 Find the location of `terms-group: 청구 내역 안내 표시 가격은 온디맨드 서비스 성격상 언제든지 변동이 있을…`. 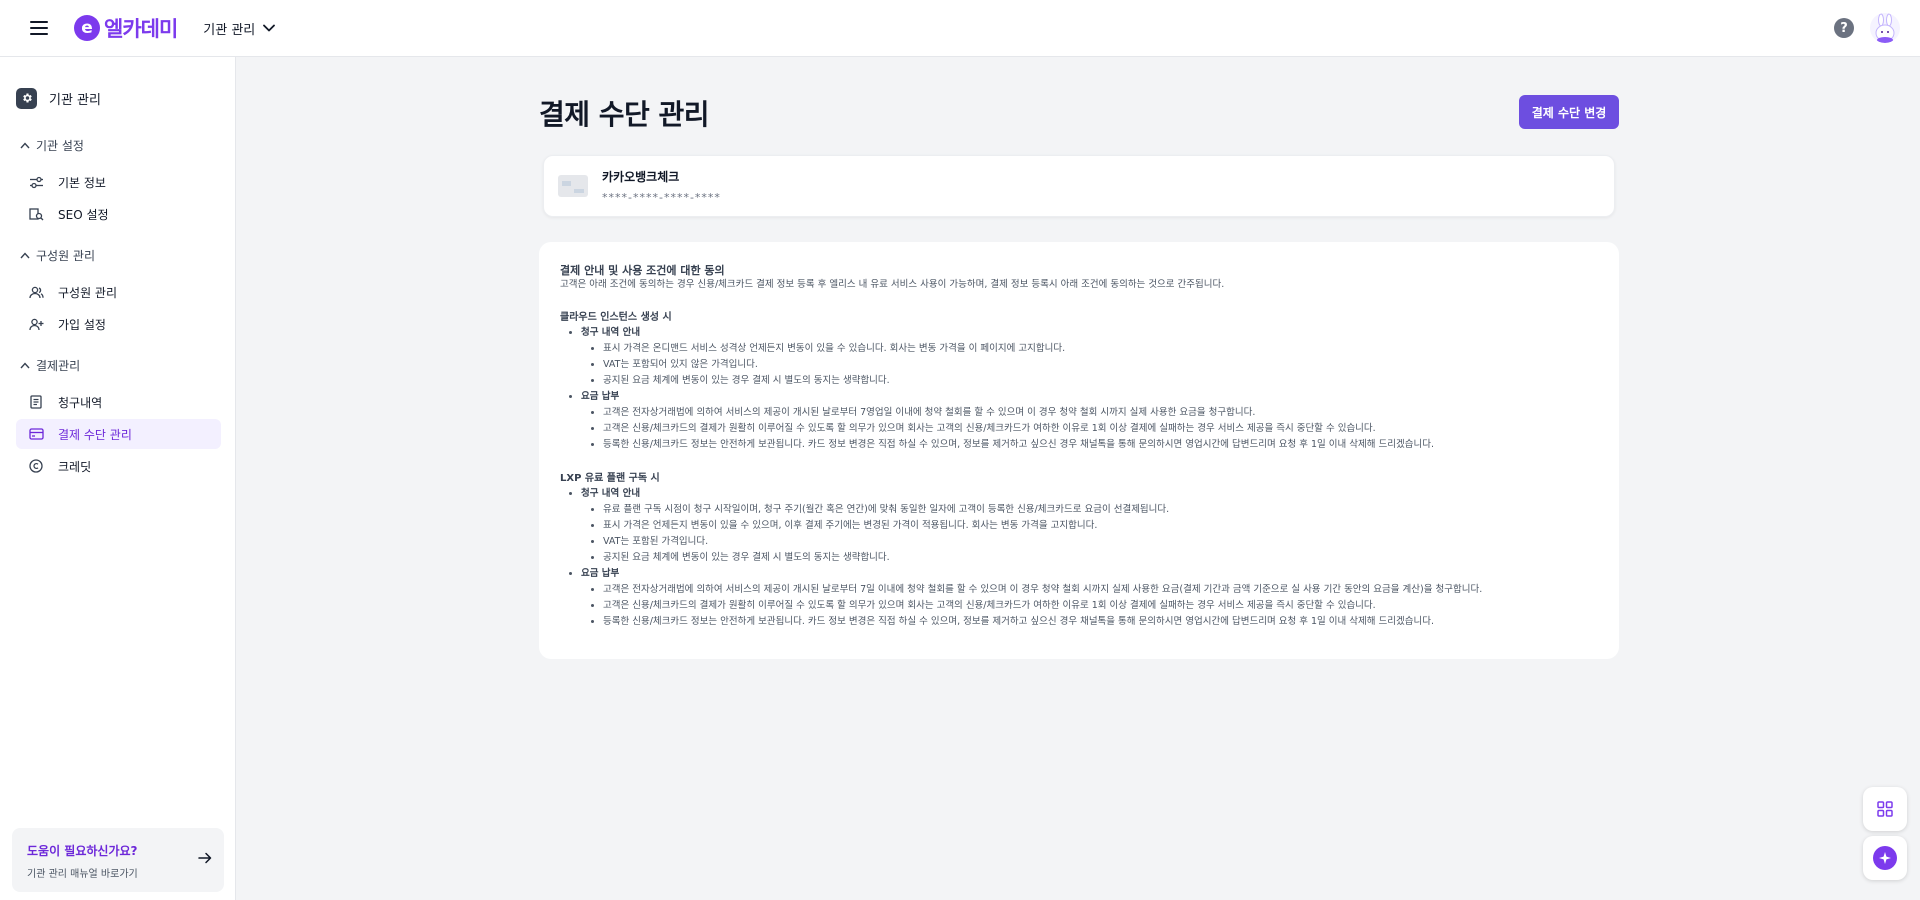

terms-group: 청구 내역 안내 표시 가격은 온디맨드 서비스 성격상 언제든지 변동이 있을… is located at coordinates (1089, 357).